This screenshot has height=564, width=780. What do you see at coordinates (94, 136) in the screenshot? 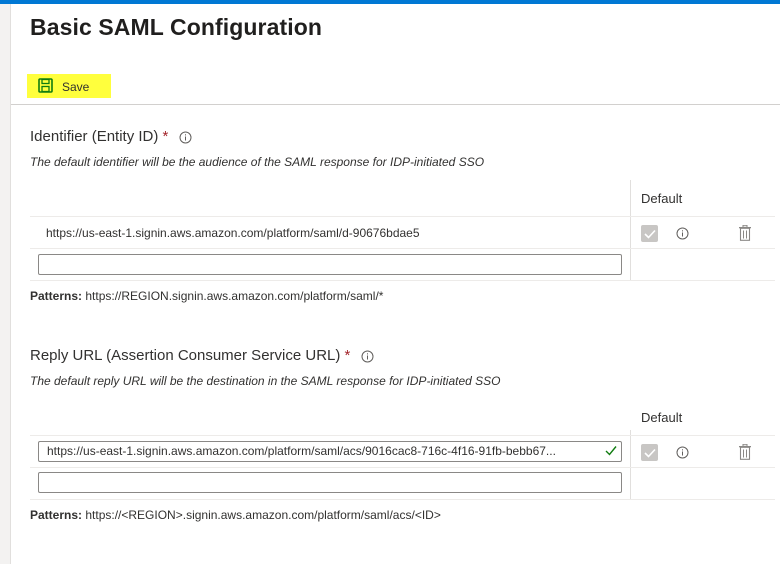
I see `identifier-label: Identifier (Entity ID)` at bounding box center [94, 136].